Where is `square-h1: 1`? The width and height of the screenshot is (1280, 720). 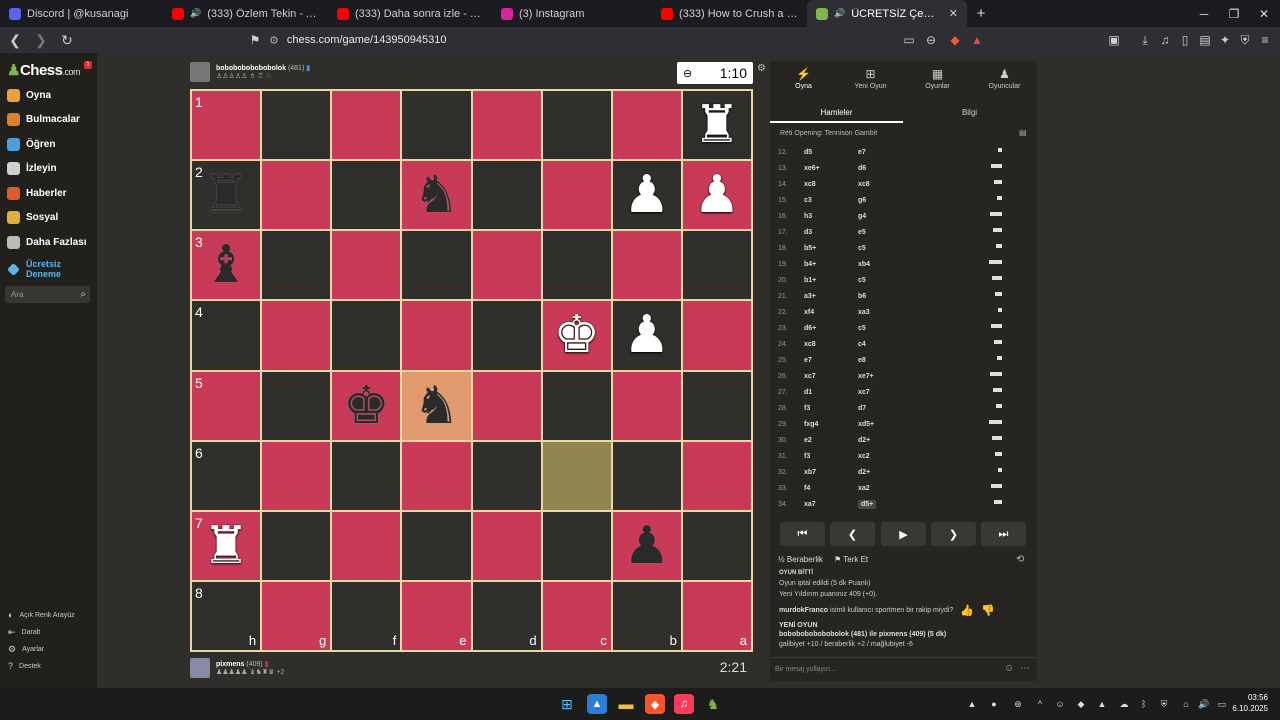
square-h1: 1 is located at coordinates (226, 125).